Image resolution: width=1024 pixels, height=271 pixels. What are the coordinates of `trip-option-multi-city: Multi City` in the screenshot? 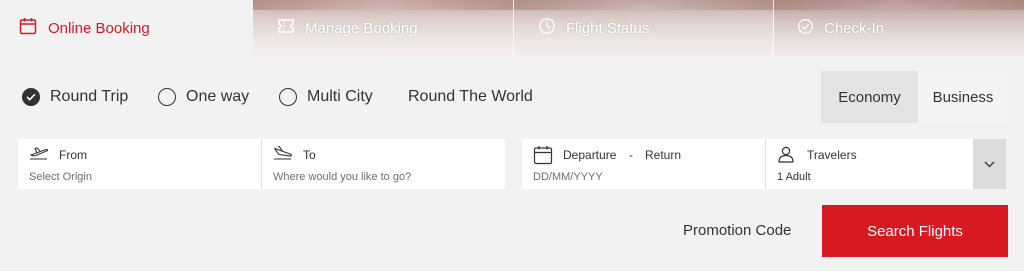 It's located at (326, 97).